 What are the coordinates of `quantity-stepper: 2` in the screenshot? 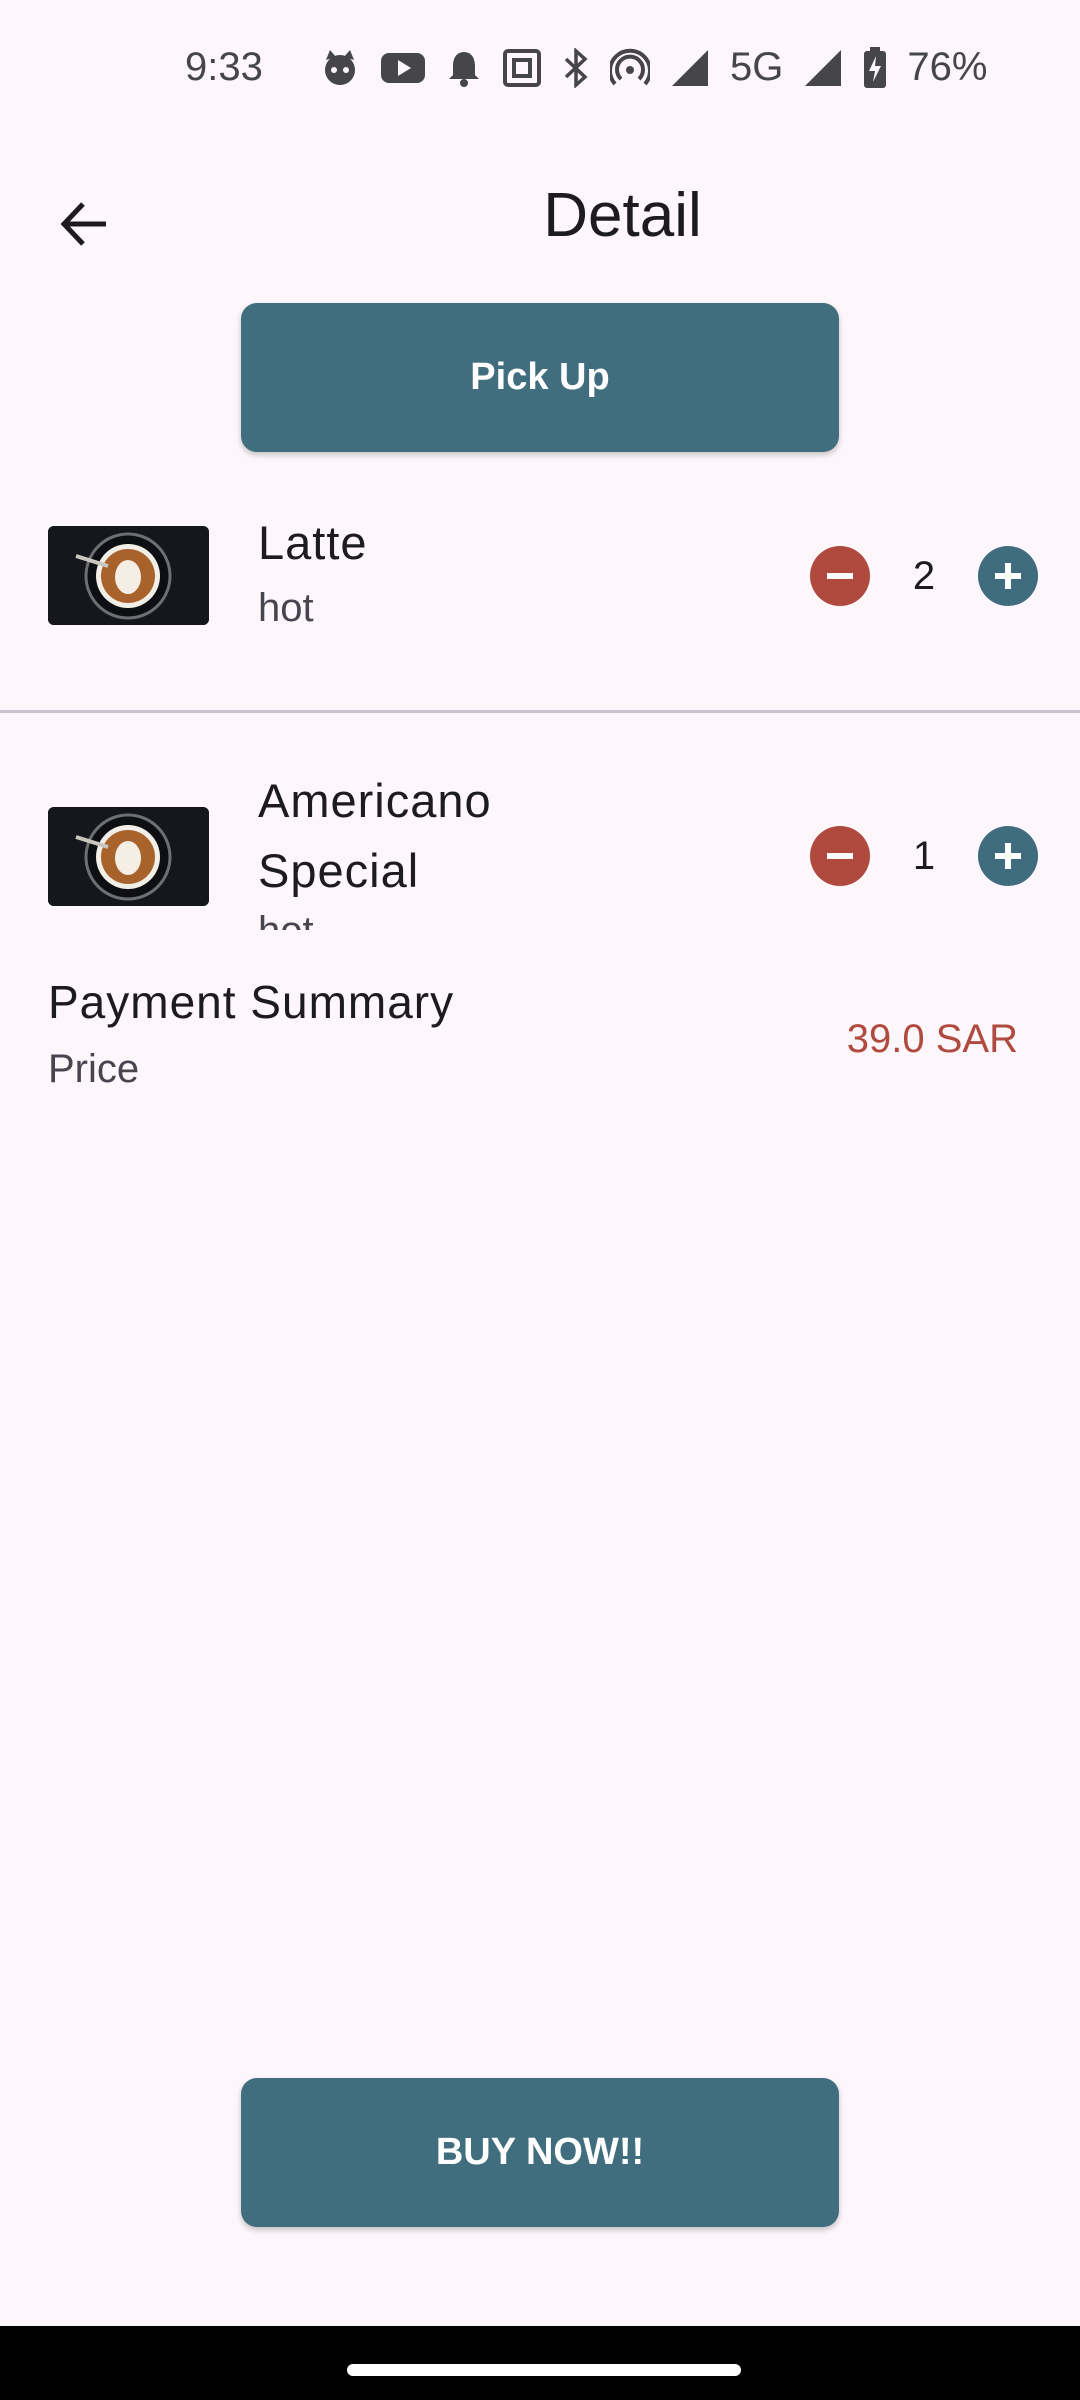 It's located at (925, 576).